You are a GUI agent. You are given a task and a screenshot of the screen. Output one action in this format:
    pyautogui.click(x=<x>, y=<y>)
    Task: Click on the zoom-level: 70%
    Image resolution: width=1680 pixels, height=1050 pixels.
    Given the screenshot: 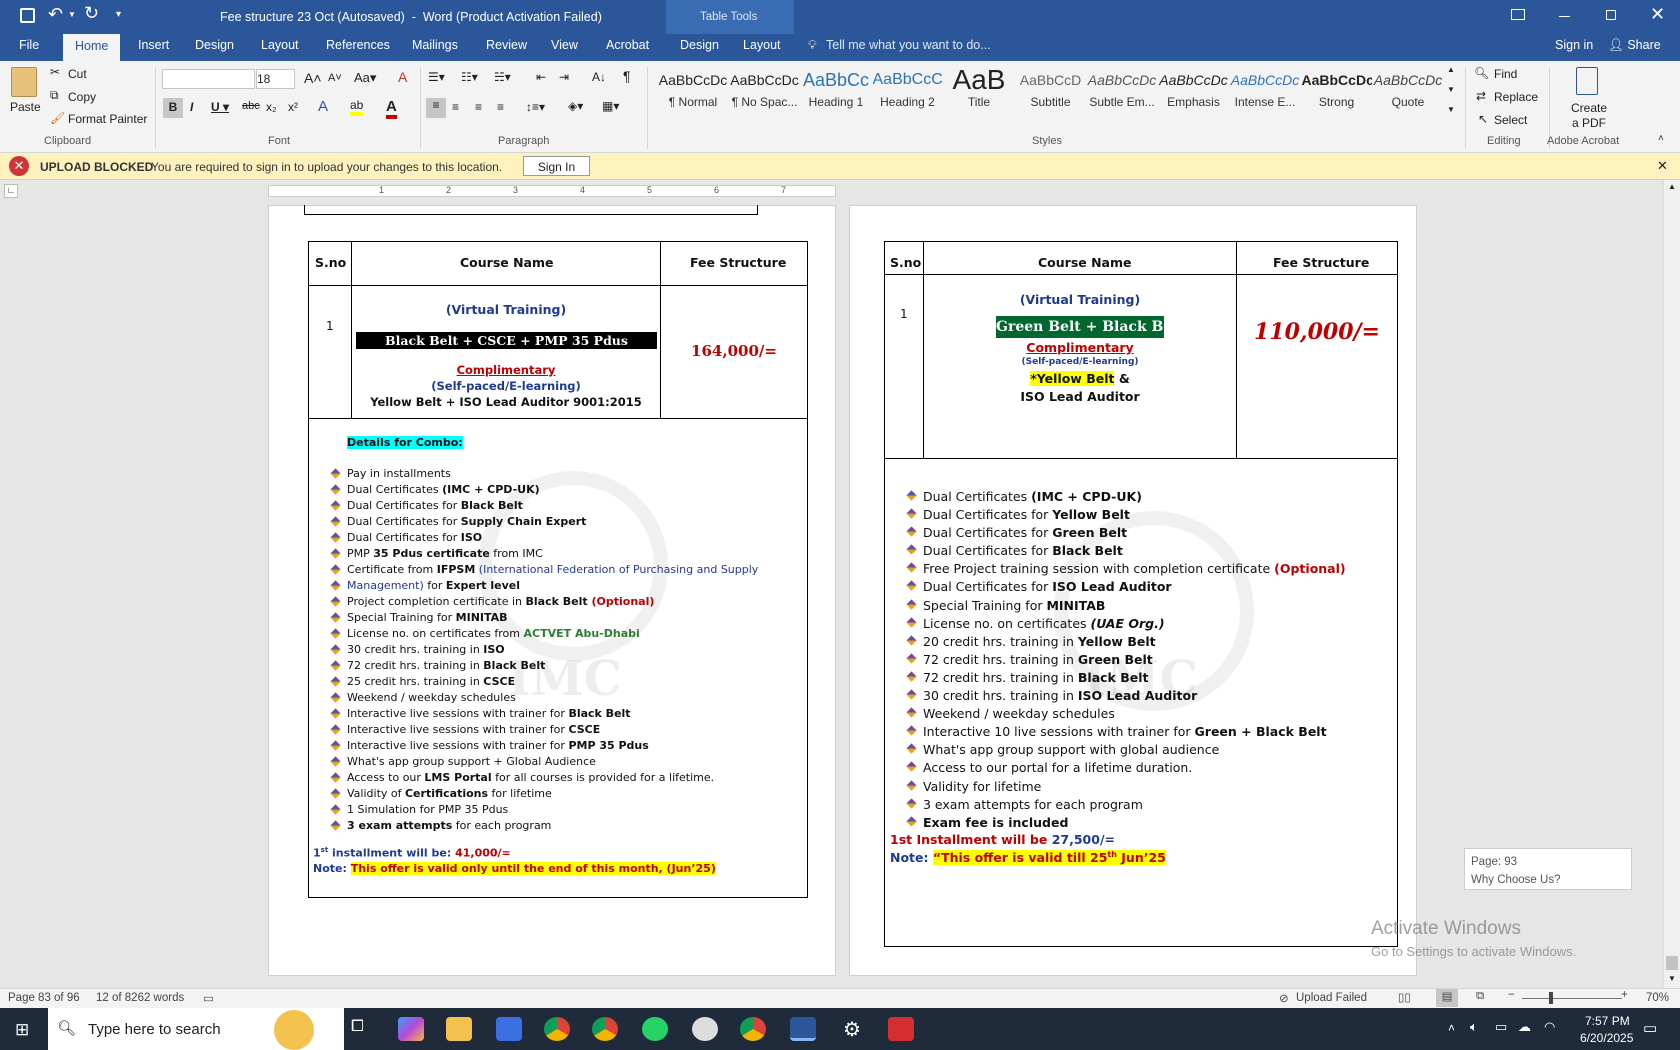 What is the action you would take?
    pyautogui.click(x=1657, y=998)
    